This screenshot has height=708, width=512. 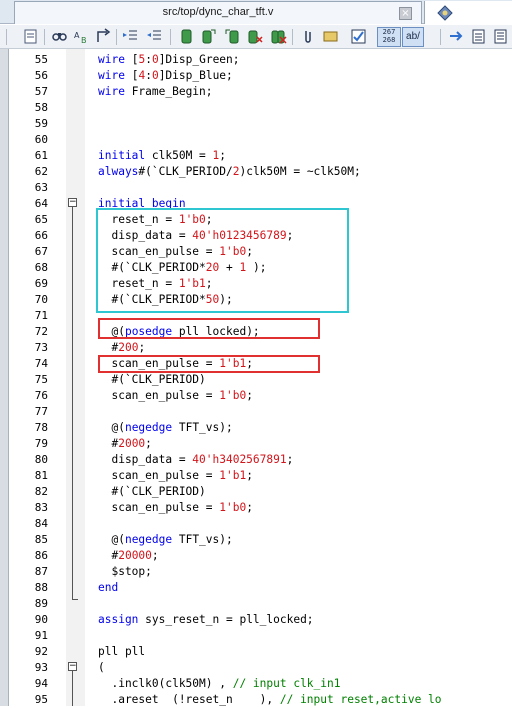 What do you see at coordinates (30, 36) in the screenshot?
I see `print-icon` at bounding box center [30, 36].